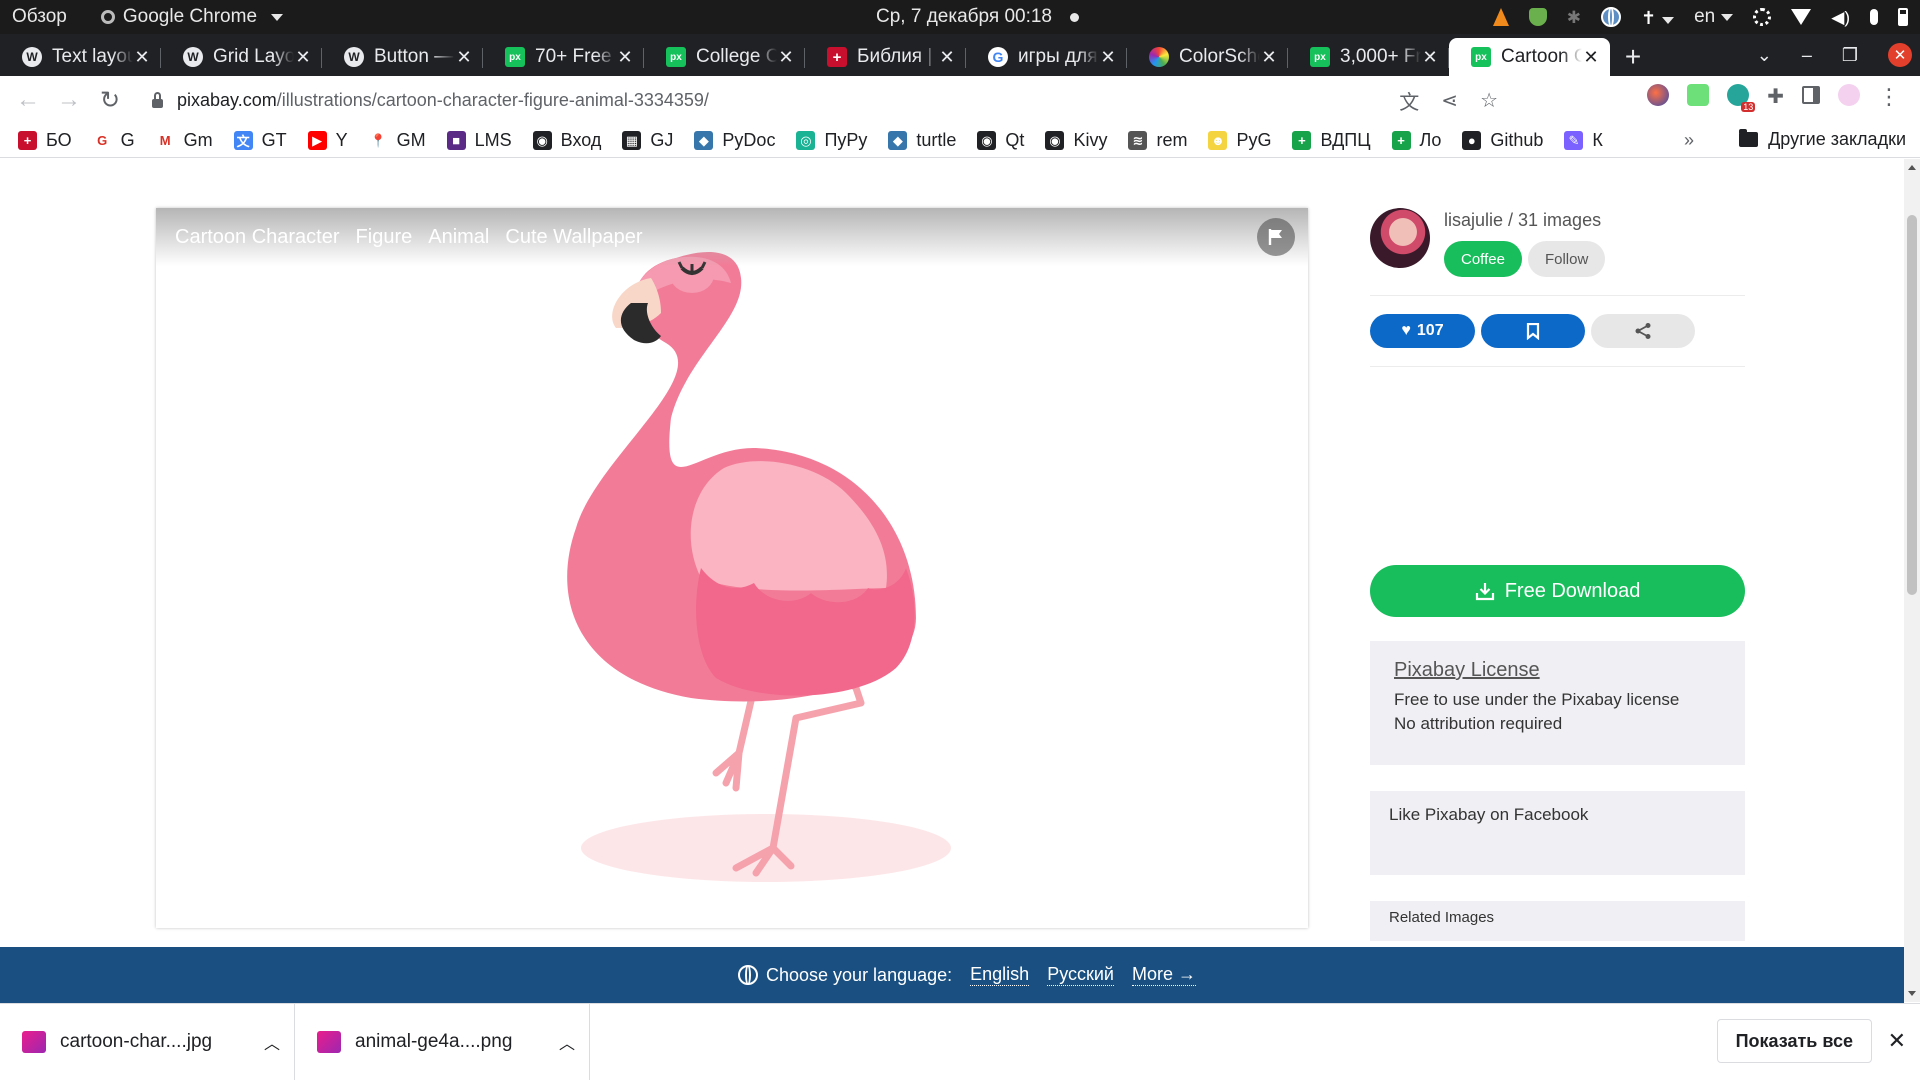  I want to click on bookmark-item: + ВДПЦ, so click(1331, 140).